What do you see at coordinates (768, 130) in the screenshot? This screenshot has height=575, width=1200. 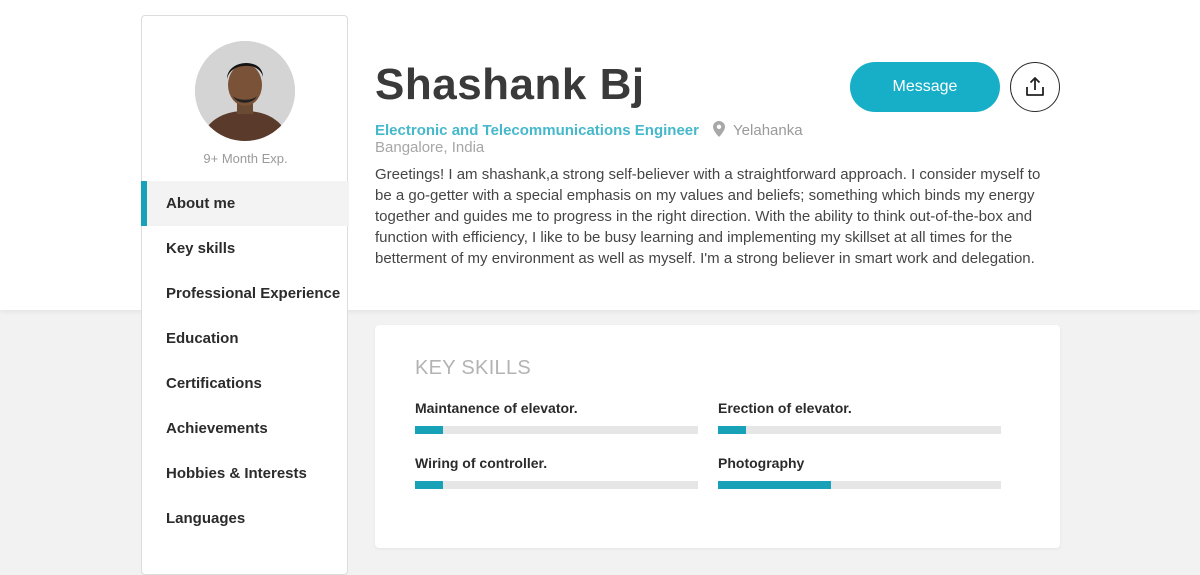 I see `location-city: Yelahanka` at bounding box center [768, 130].